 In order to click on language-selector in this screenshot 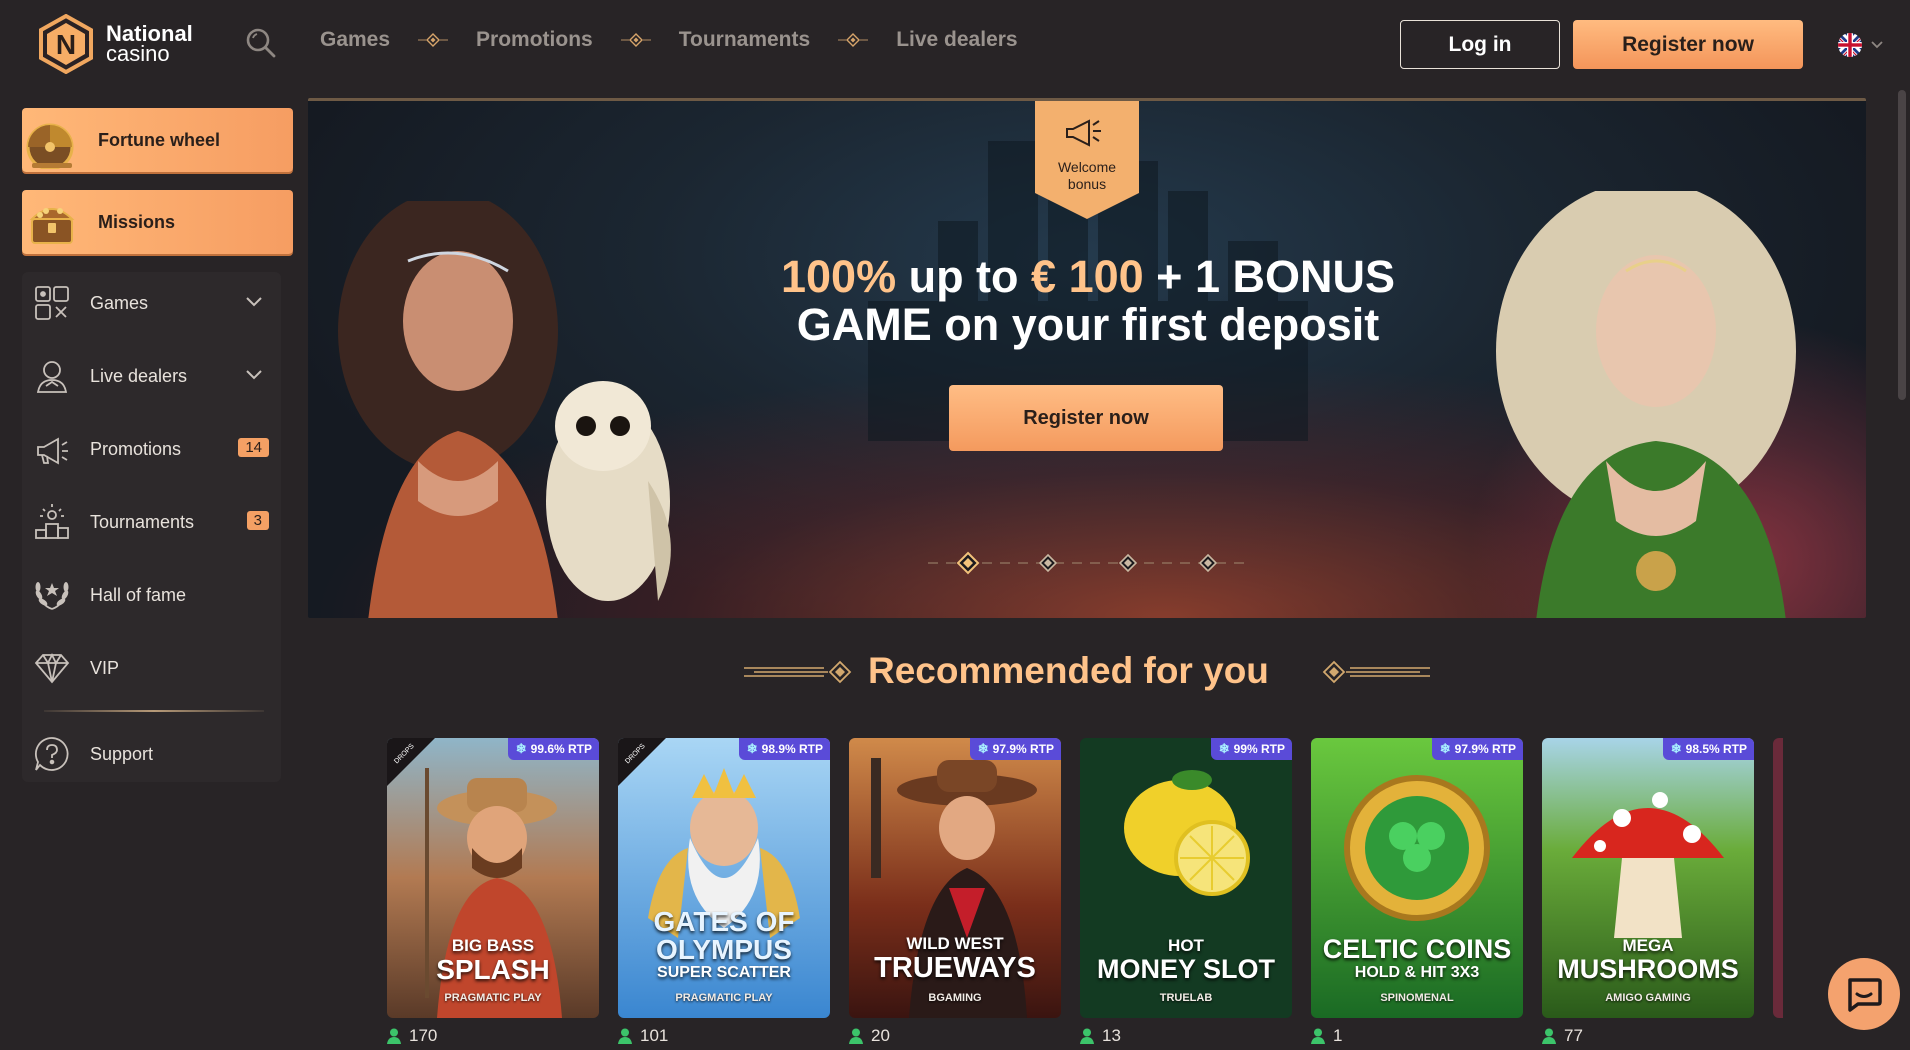, I will do `click(1861, 45)`.